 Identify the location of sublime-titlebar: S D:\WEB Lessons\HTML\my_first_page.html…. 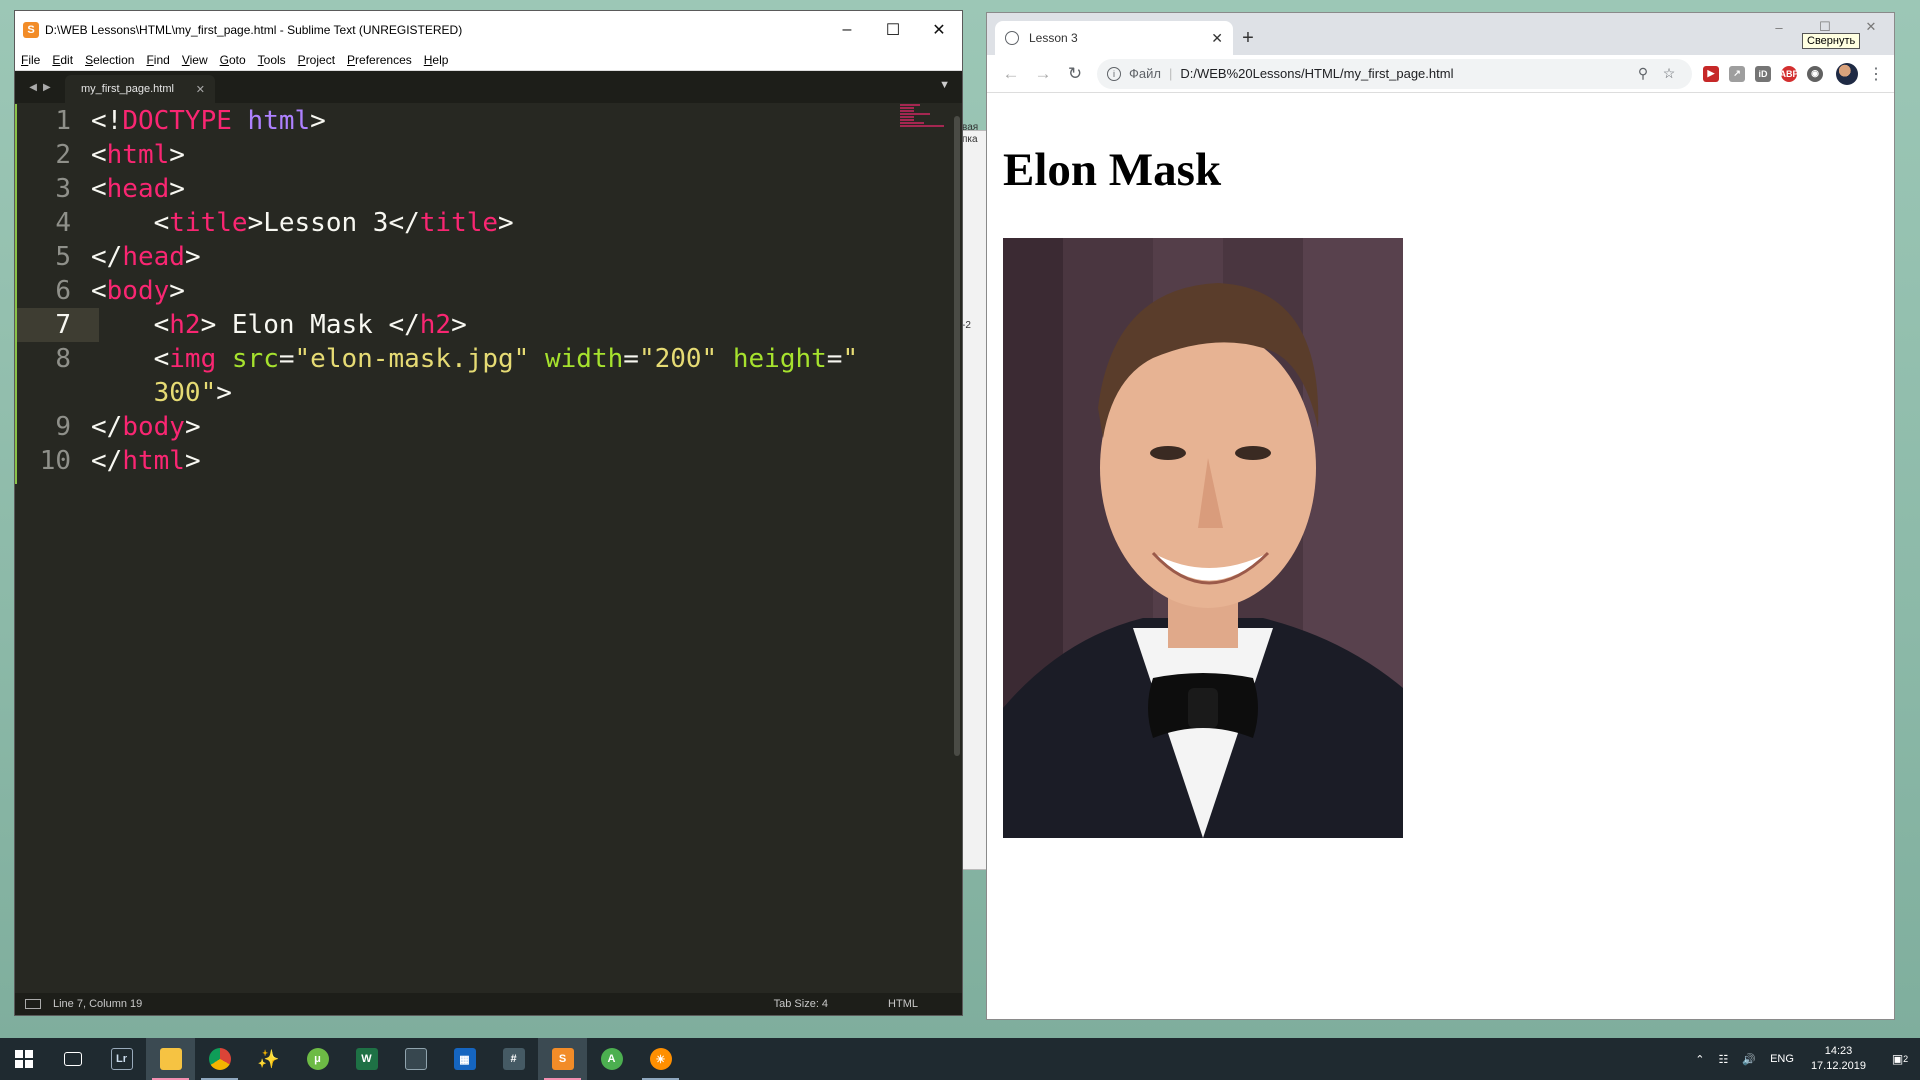
(488, 30).